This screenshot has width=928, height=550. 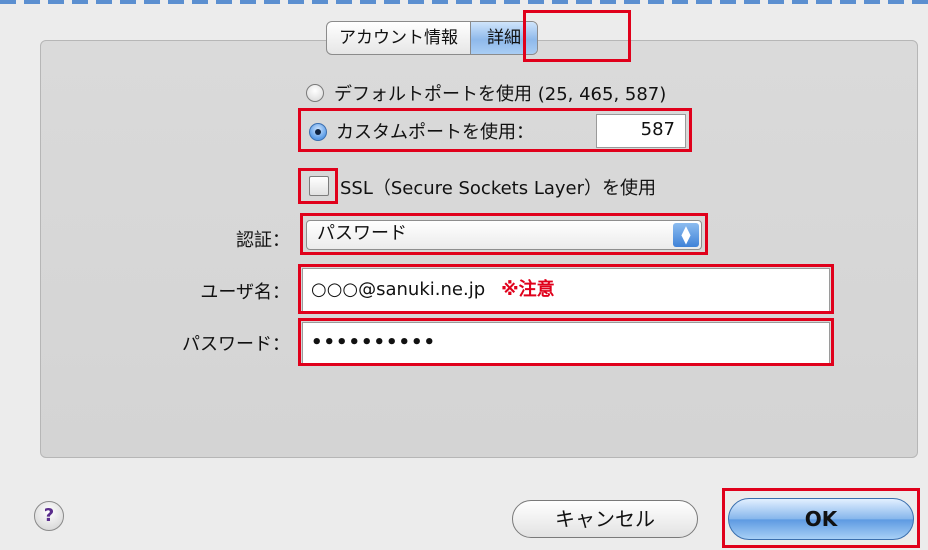 I want to click on password-label: パスワード：, so click(x=236, y=344).